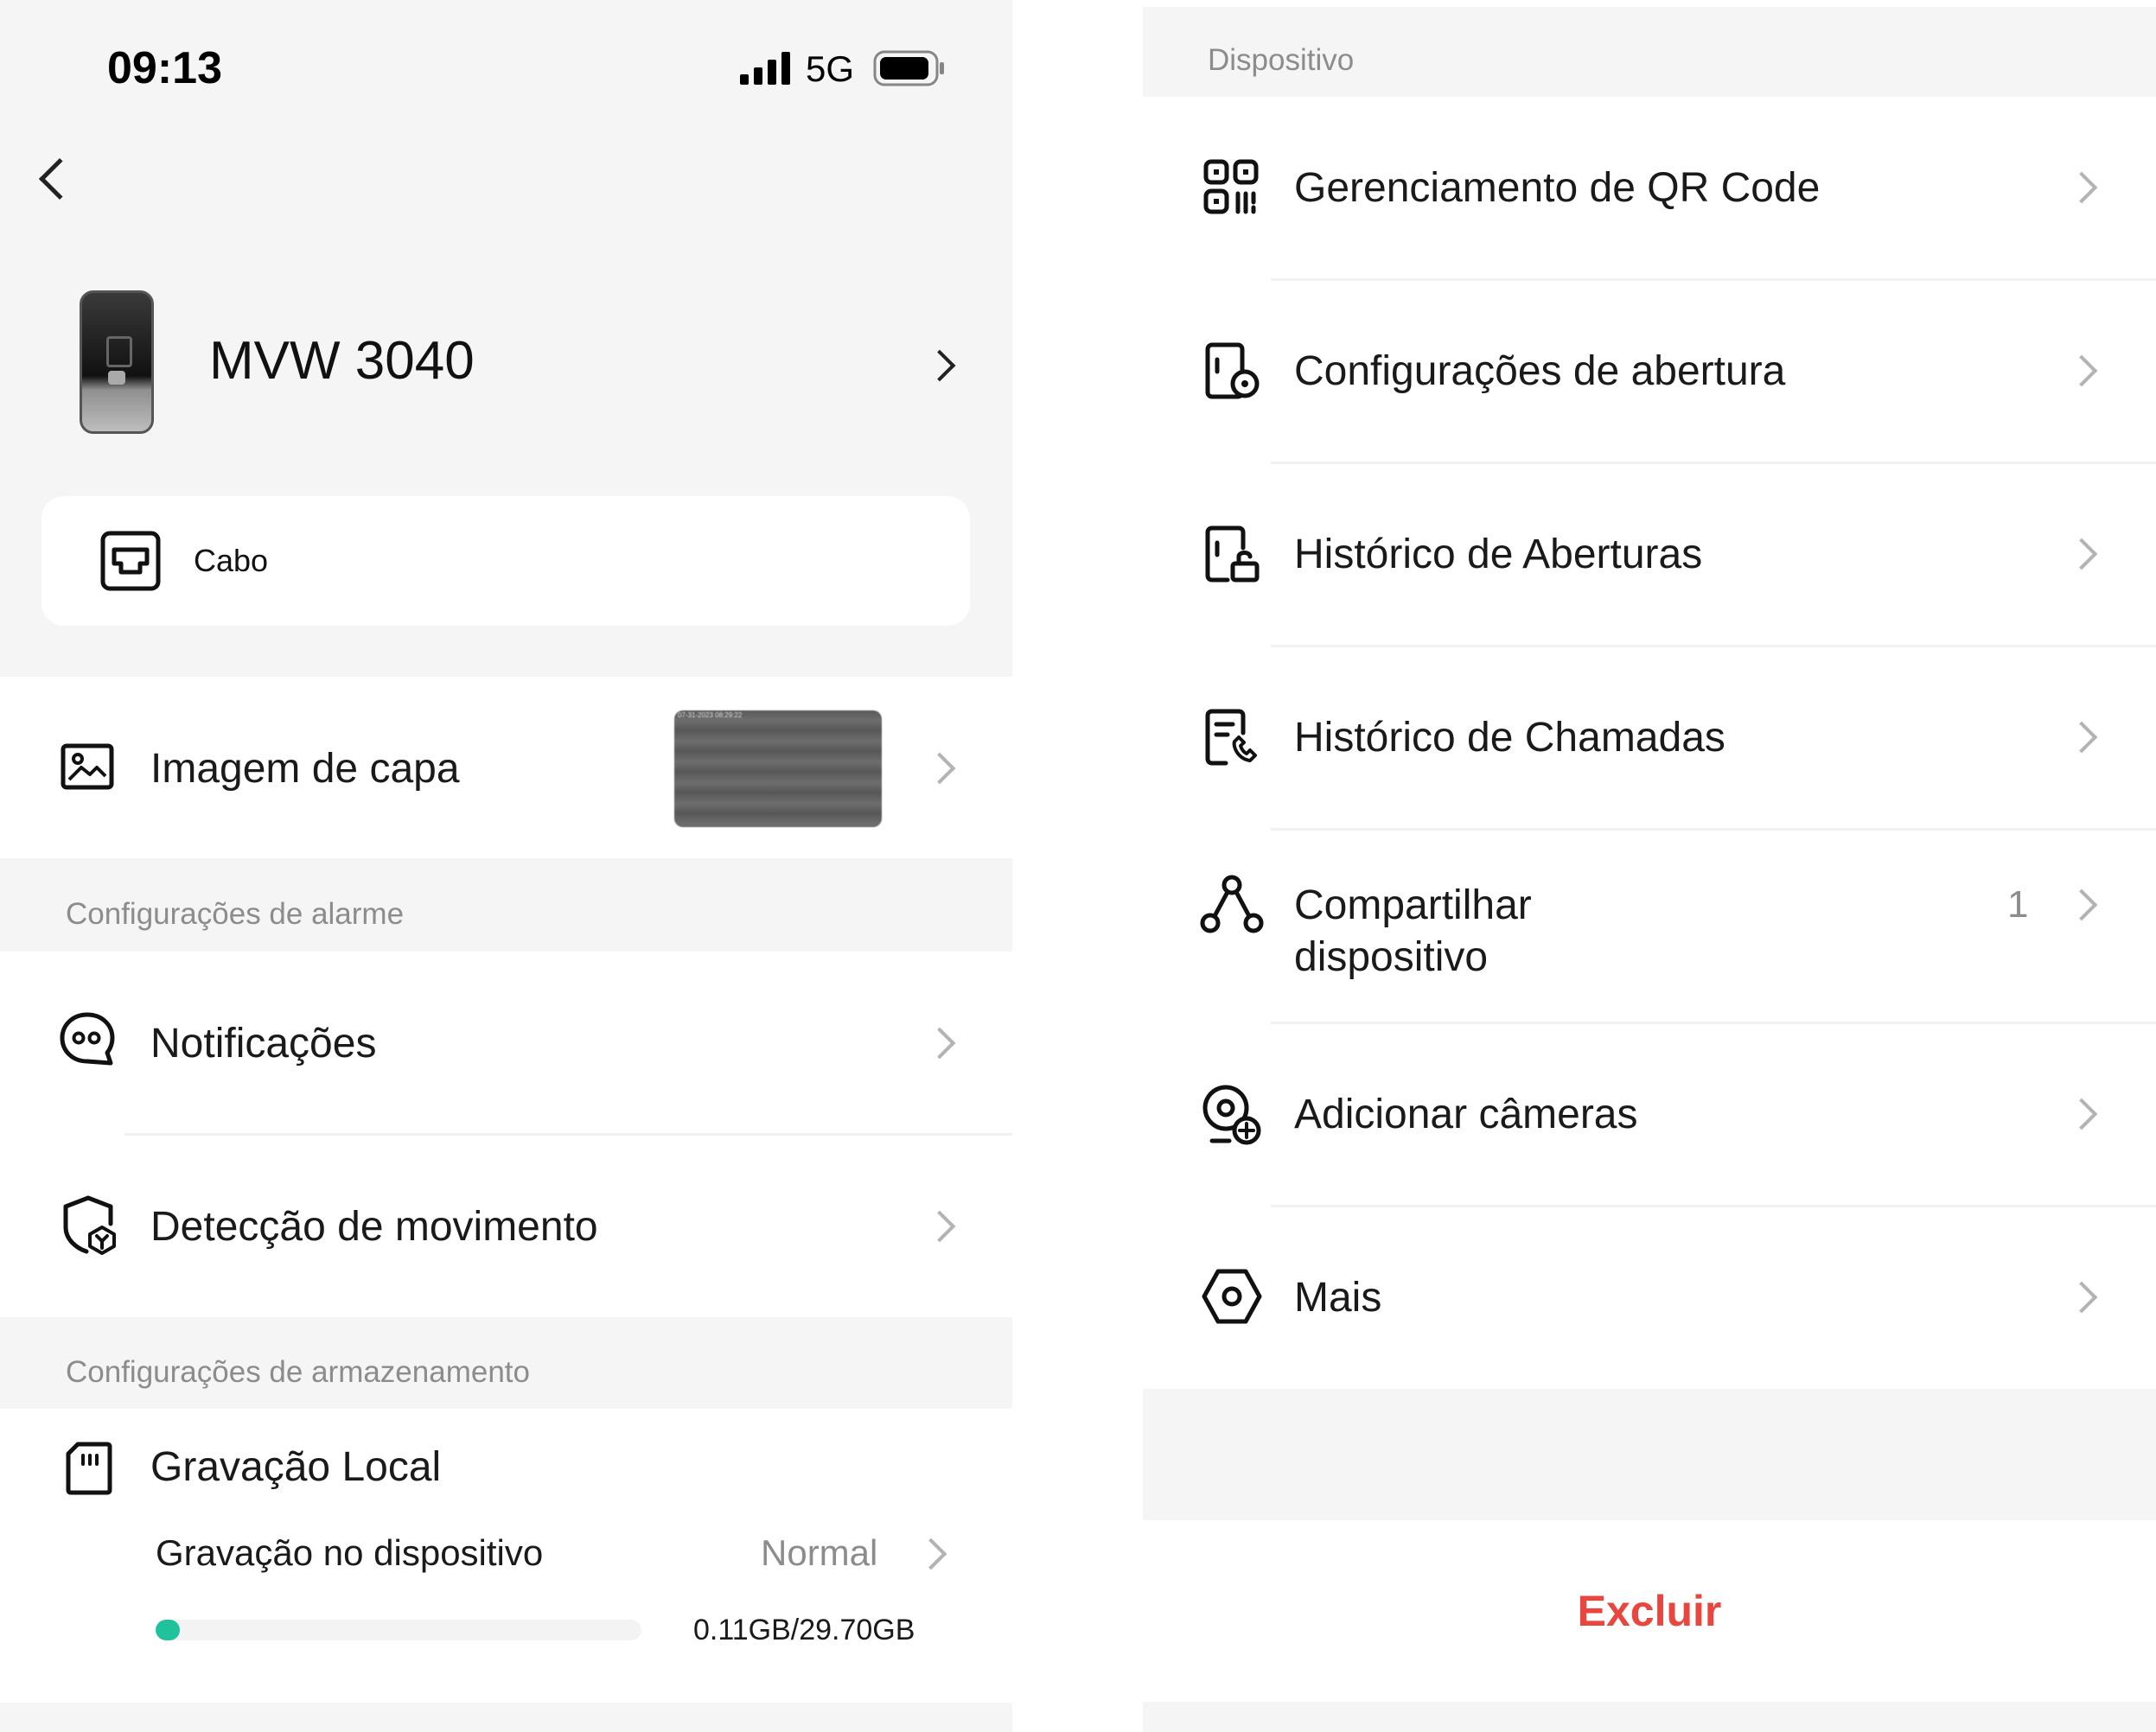 The image size is (2156, 1732). I want to click on device-recording-label: Gravação no dispositivo, so click(349, 1553).